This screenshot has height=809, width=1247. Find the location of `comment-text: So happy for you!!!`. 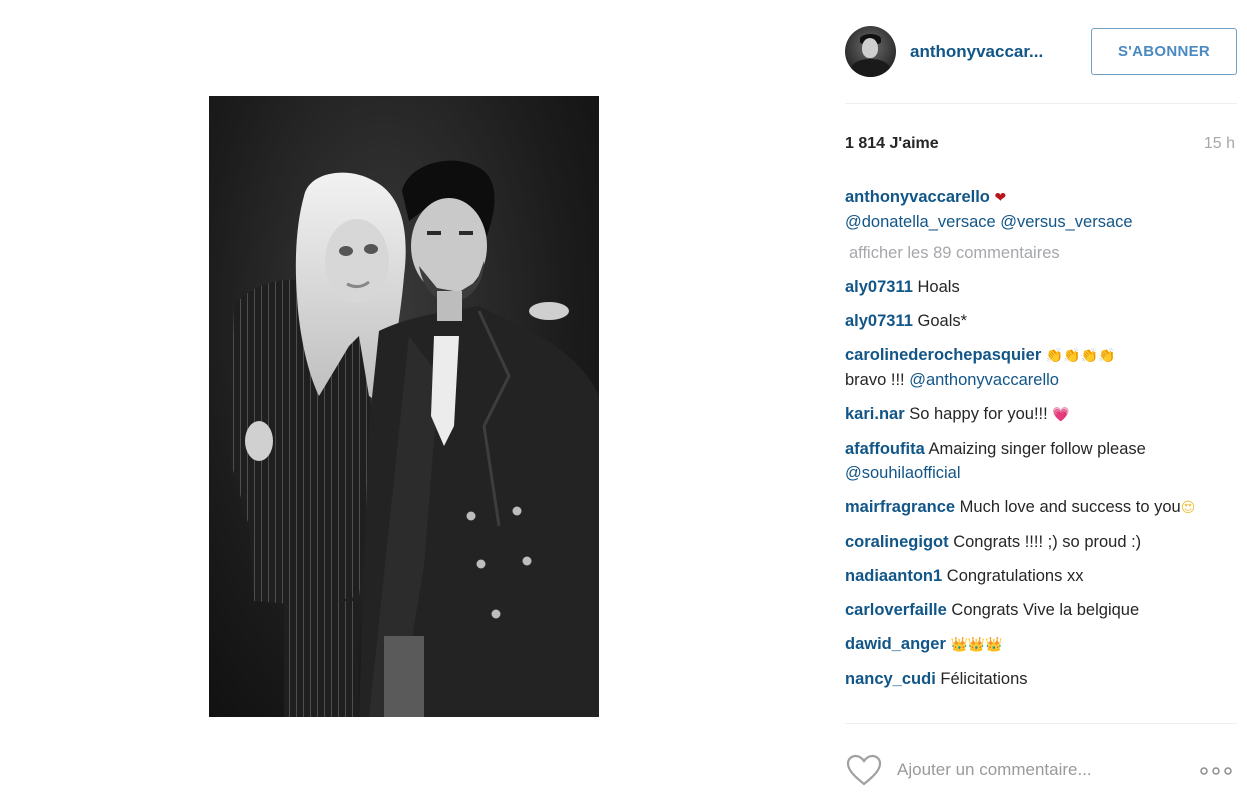

comment-text: So happy for you!!! is located at coordinates (981, 414).